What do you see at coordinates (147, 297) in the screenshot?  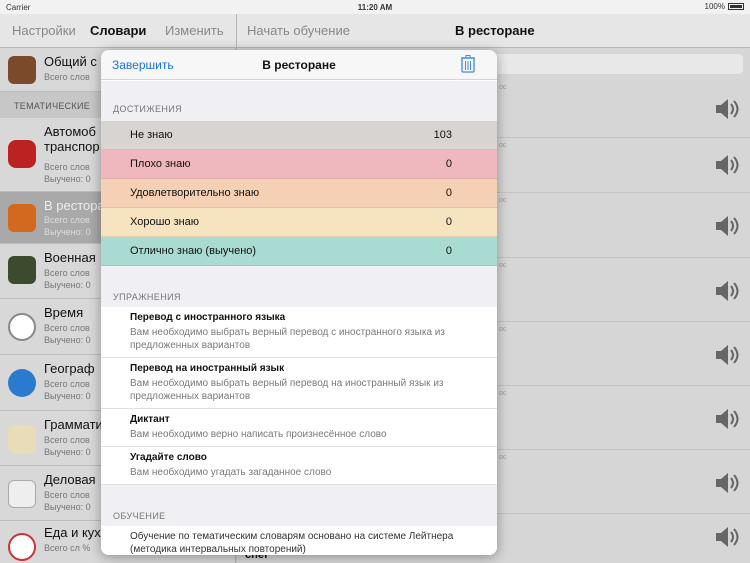 I see `exercises-header: УПРАЖНЕНИЯ` at bounding box center [147, 297].